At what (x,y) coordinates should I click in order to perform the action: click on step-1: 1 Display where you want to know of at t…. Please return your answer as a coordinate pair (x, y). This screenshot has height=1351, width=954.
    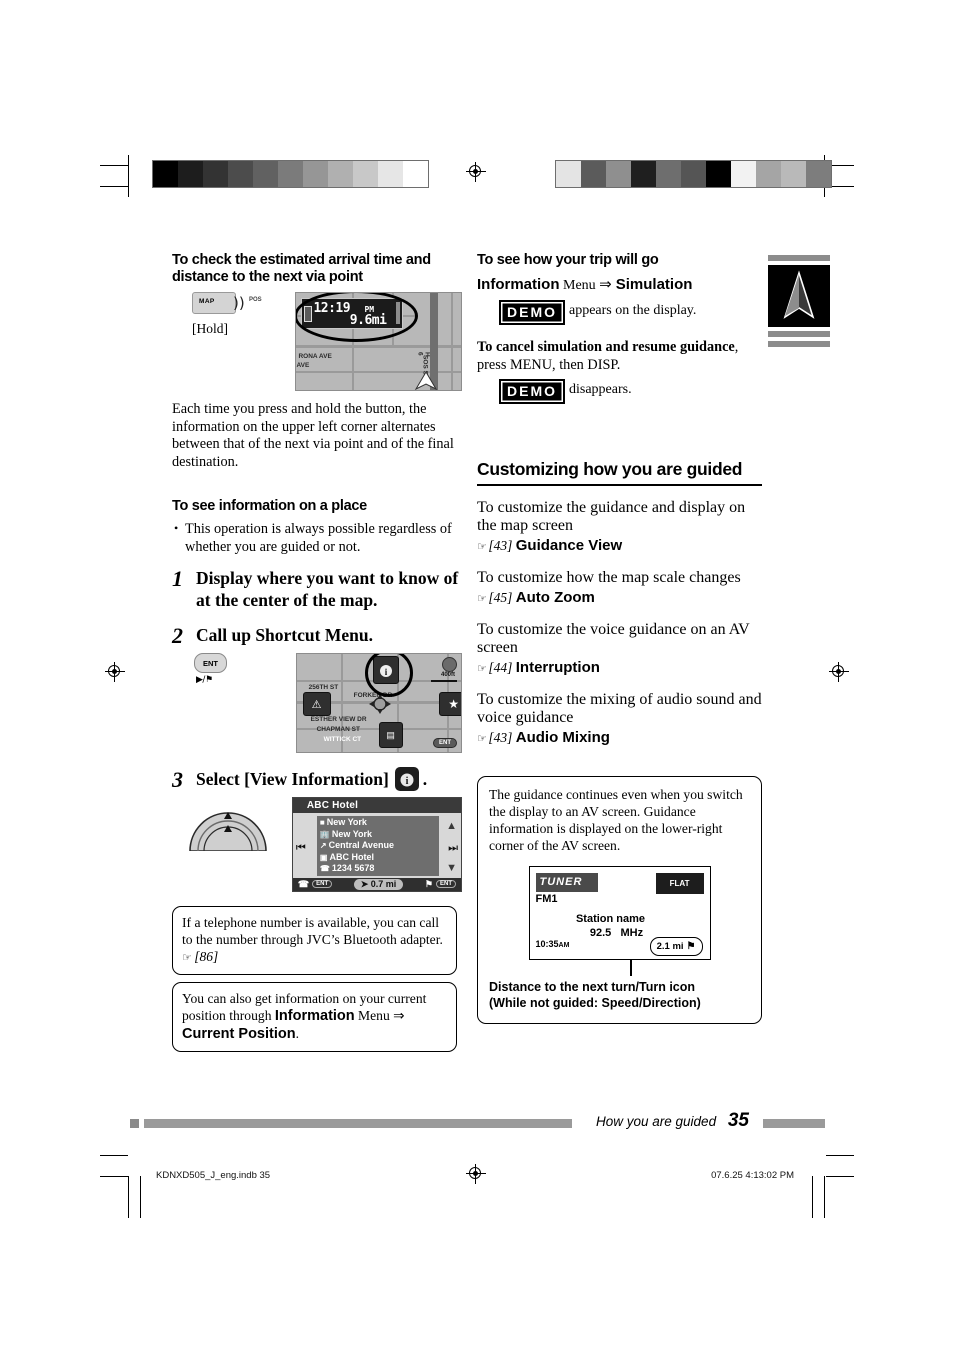
    Looking at the image, I should click on (317, 589).